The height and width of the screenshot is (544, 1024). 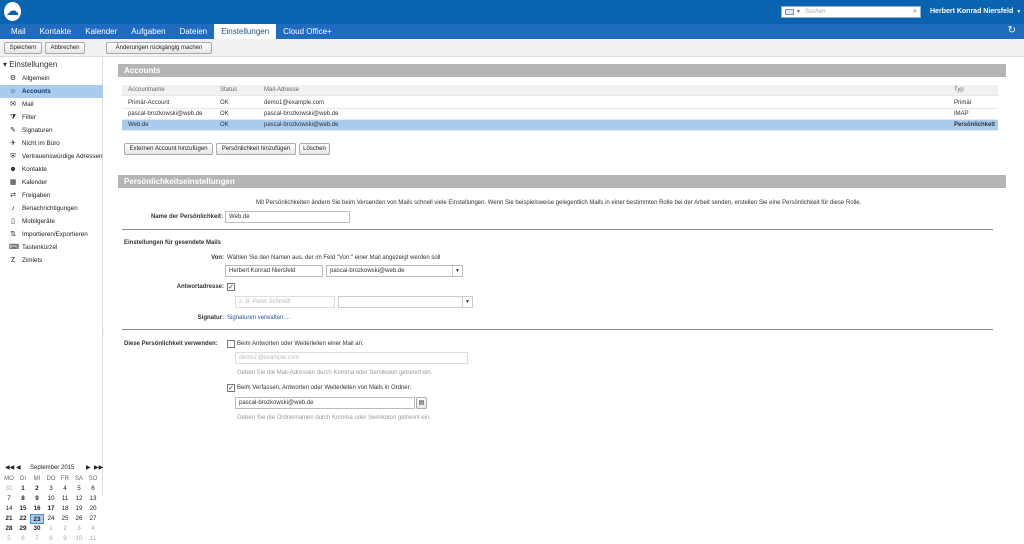 I want to click on sidebar-item-tastenkürzel: ⌨ Tastenkürzel, so click(x=51, y=247).